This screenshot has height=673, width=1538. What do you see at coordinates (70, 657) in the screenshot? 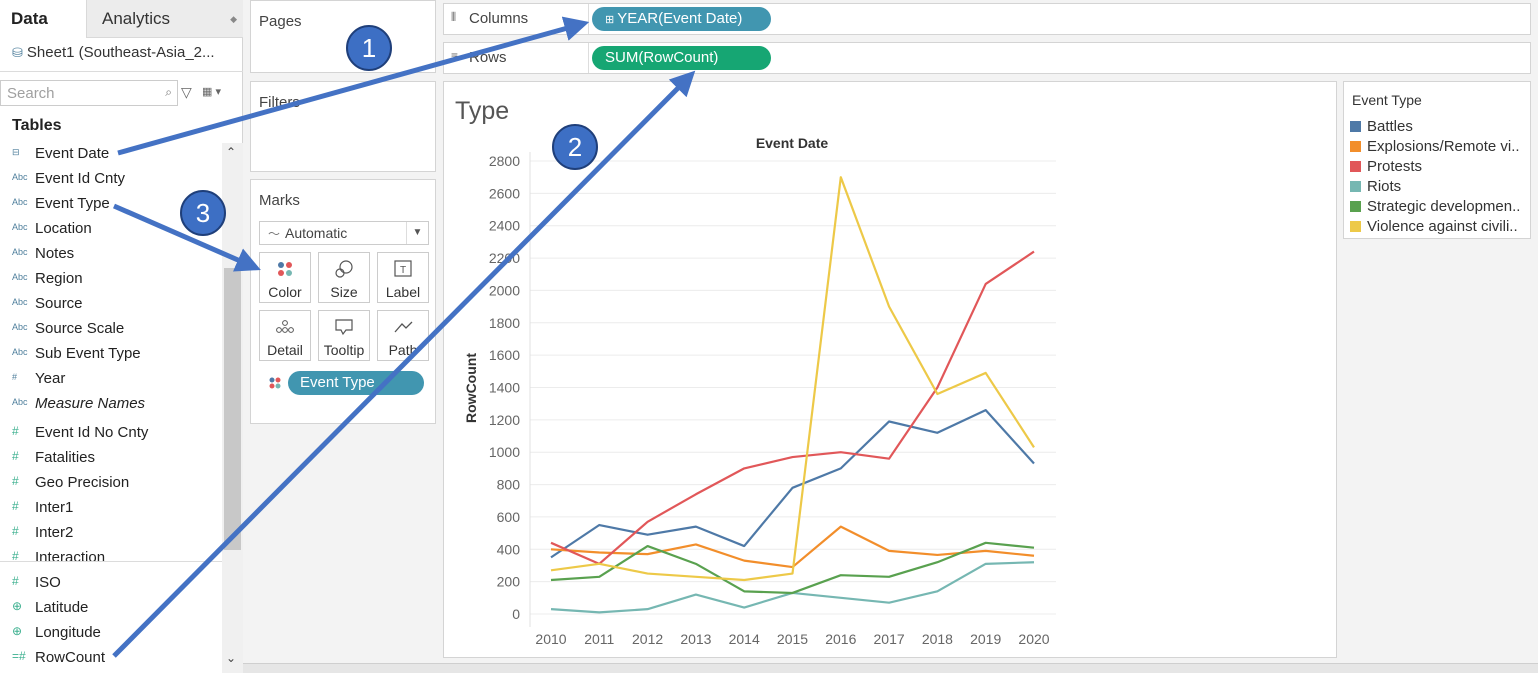
I see `field-name: RowCount` at bounding box center [70, 657].